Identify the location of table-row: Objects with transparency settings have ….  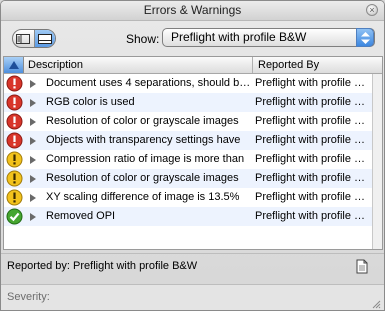
(188, 140).